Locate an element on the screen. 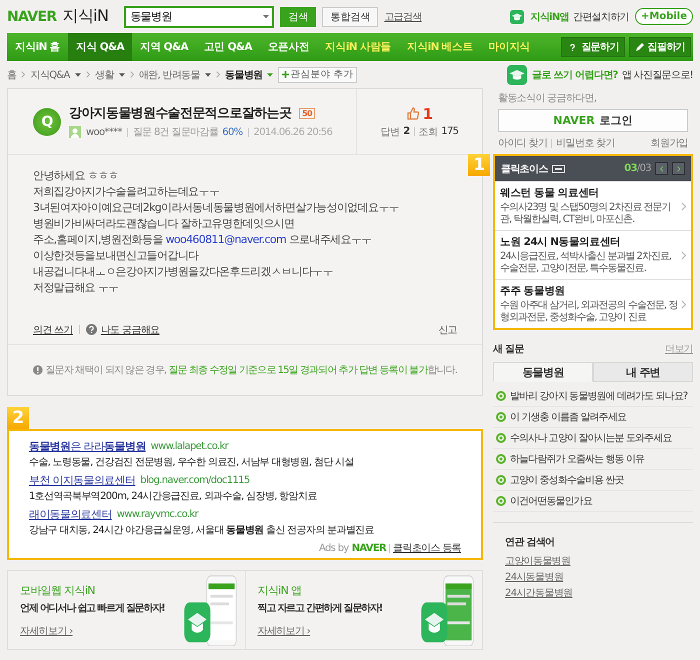  answers-label: 답변 is located at coordinates (390, 132).